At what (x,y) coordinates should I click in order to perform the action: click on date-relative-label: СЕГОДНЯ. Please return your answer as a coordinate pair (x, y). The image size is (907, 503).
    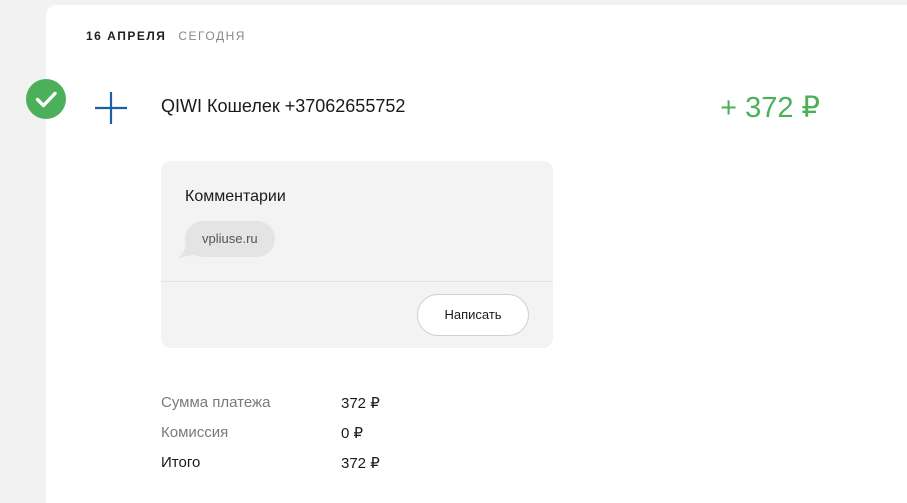
    Looking at the image, I should click on (212, 36).